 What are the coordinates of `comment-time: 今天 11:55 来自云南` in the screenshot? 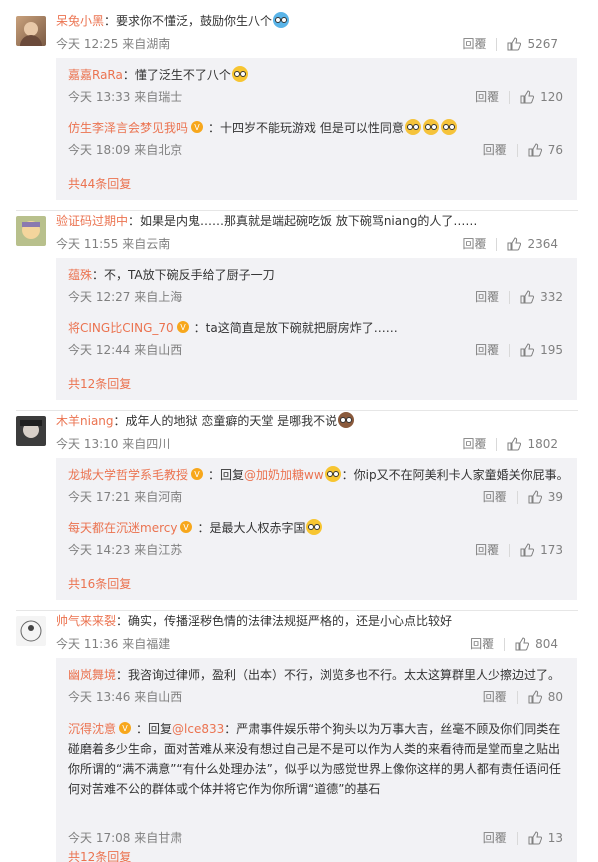 It's located at (113, 244).